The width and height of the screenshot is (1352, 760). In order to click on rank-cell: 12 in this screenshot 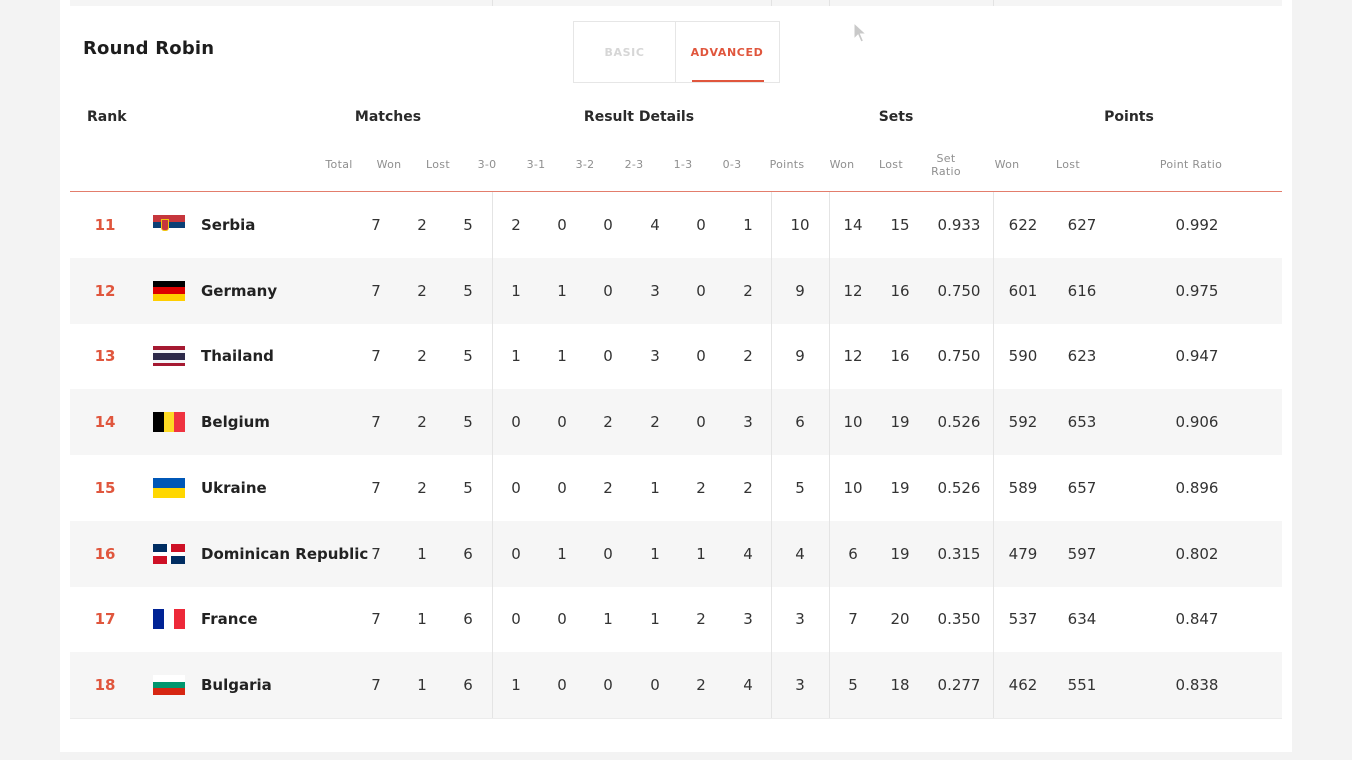, I will do `click(105, 290)`.